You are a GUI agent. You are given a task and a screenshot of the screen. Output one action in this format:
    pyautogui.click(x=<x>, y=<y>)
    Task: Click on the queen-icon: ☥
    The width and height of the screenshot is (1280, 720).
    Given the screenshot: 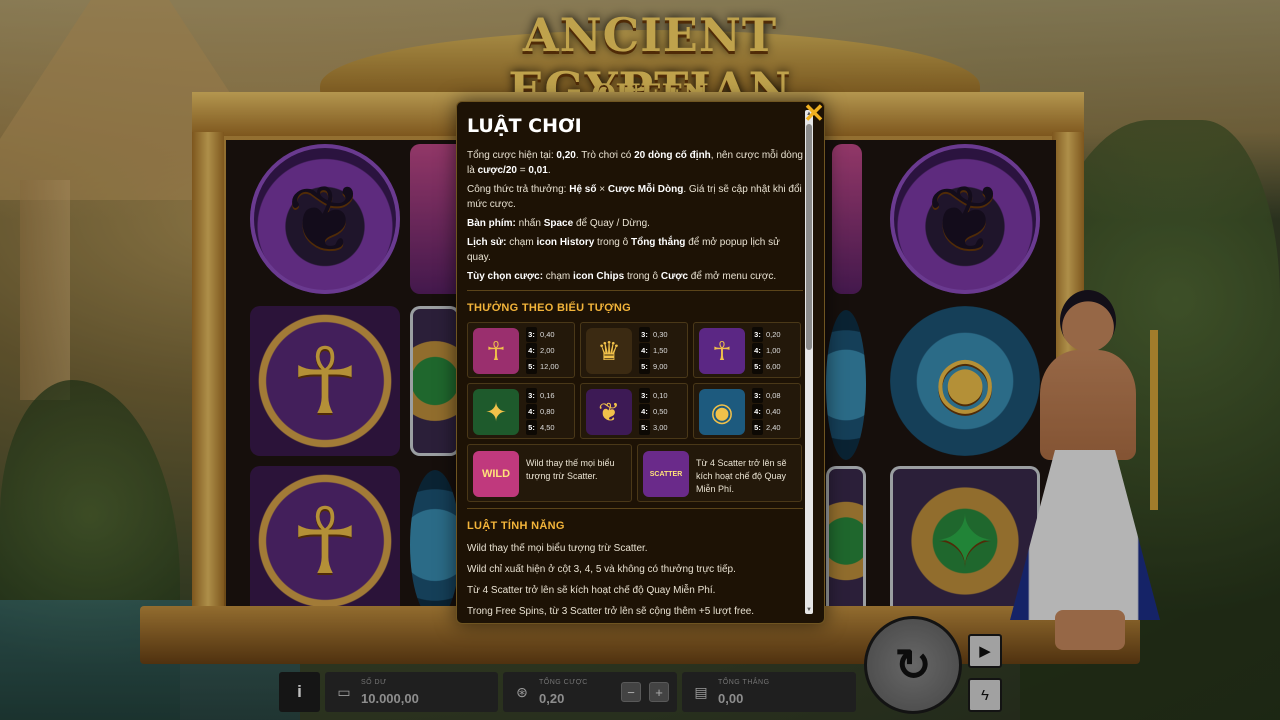 What is the action you would take?
    pyautogui.click(x=496, y=351)
    